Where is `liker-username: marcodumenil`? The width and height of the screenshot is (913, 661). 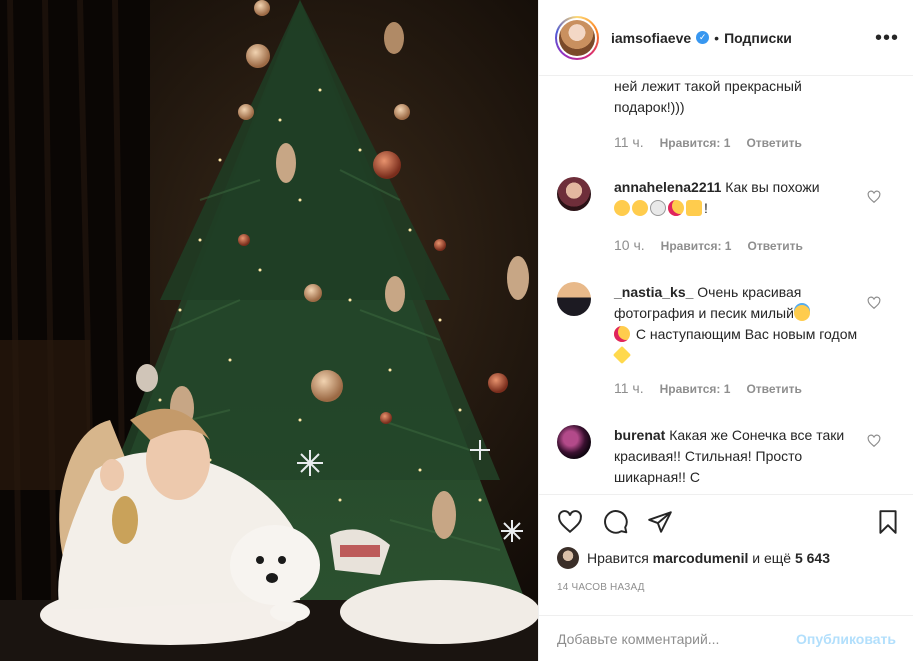
liker-username: marcodumenil is located at coordinates (701, 558).